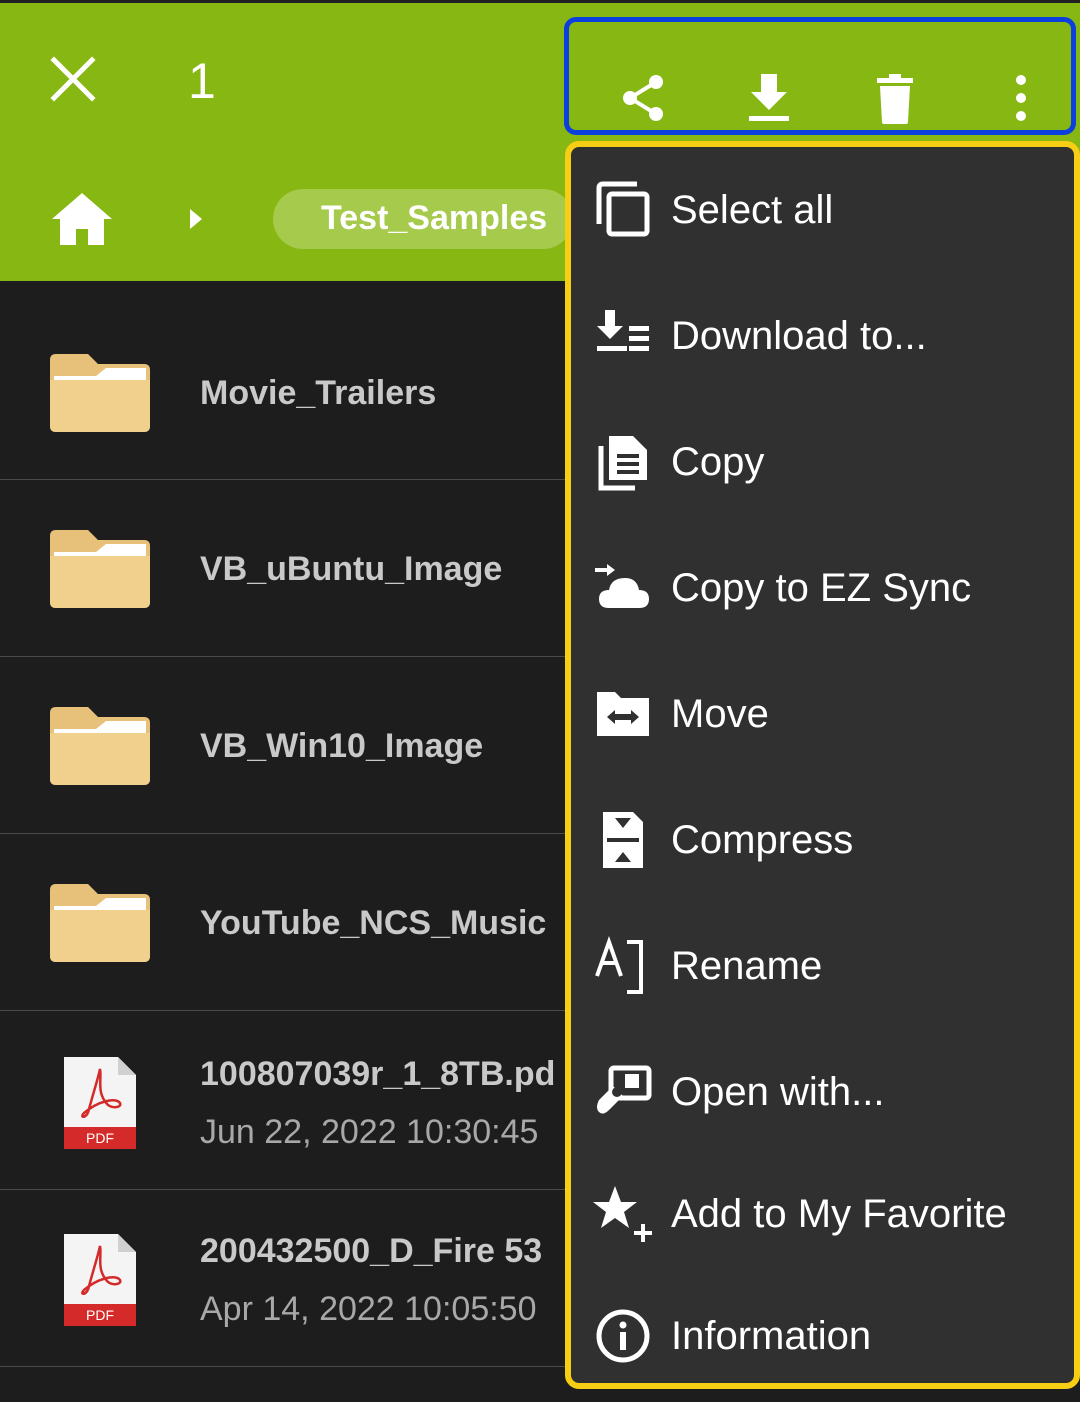 The height and width of the screenshot is (1402, 1080). Describe the element at coordinates (434, 218) in the screenshot. I see `breadcrumb-label: Test_Samples` at that location.